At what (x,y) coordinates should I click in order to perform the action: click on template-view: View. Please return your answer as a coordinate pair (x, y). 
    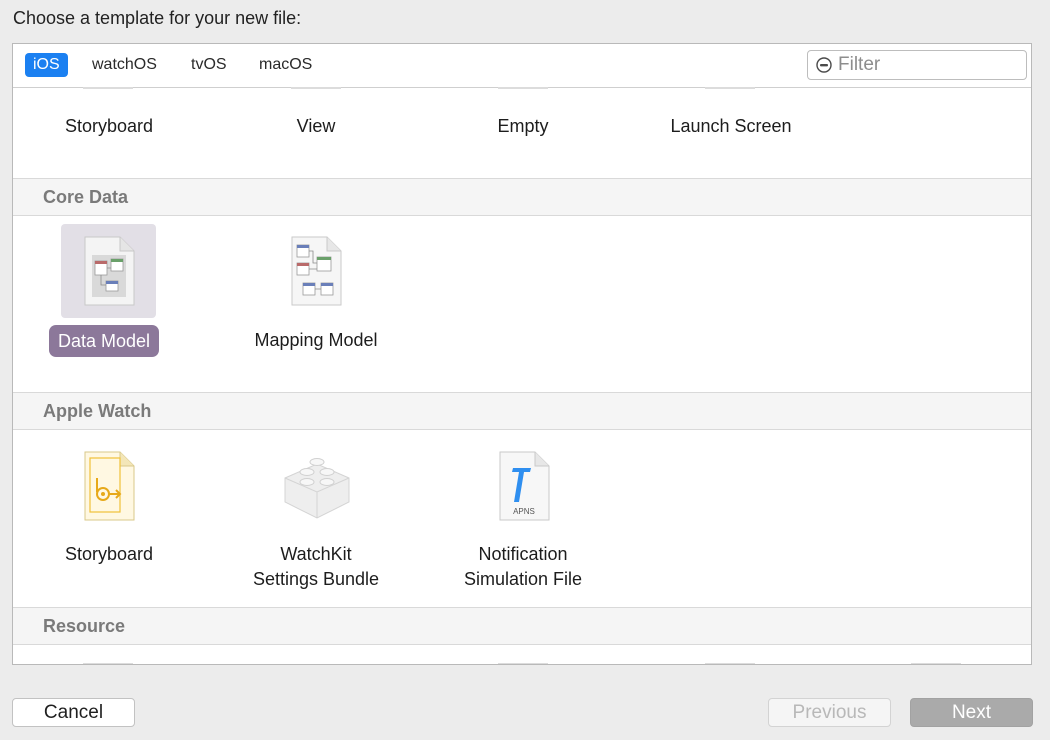
    Looking at the image, I should click on (316, 126).